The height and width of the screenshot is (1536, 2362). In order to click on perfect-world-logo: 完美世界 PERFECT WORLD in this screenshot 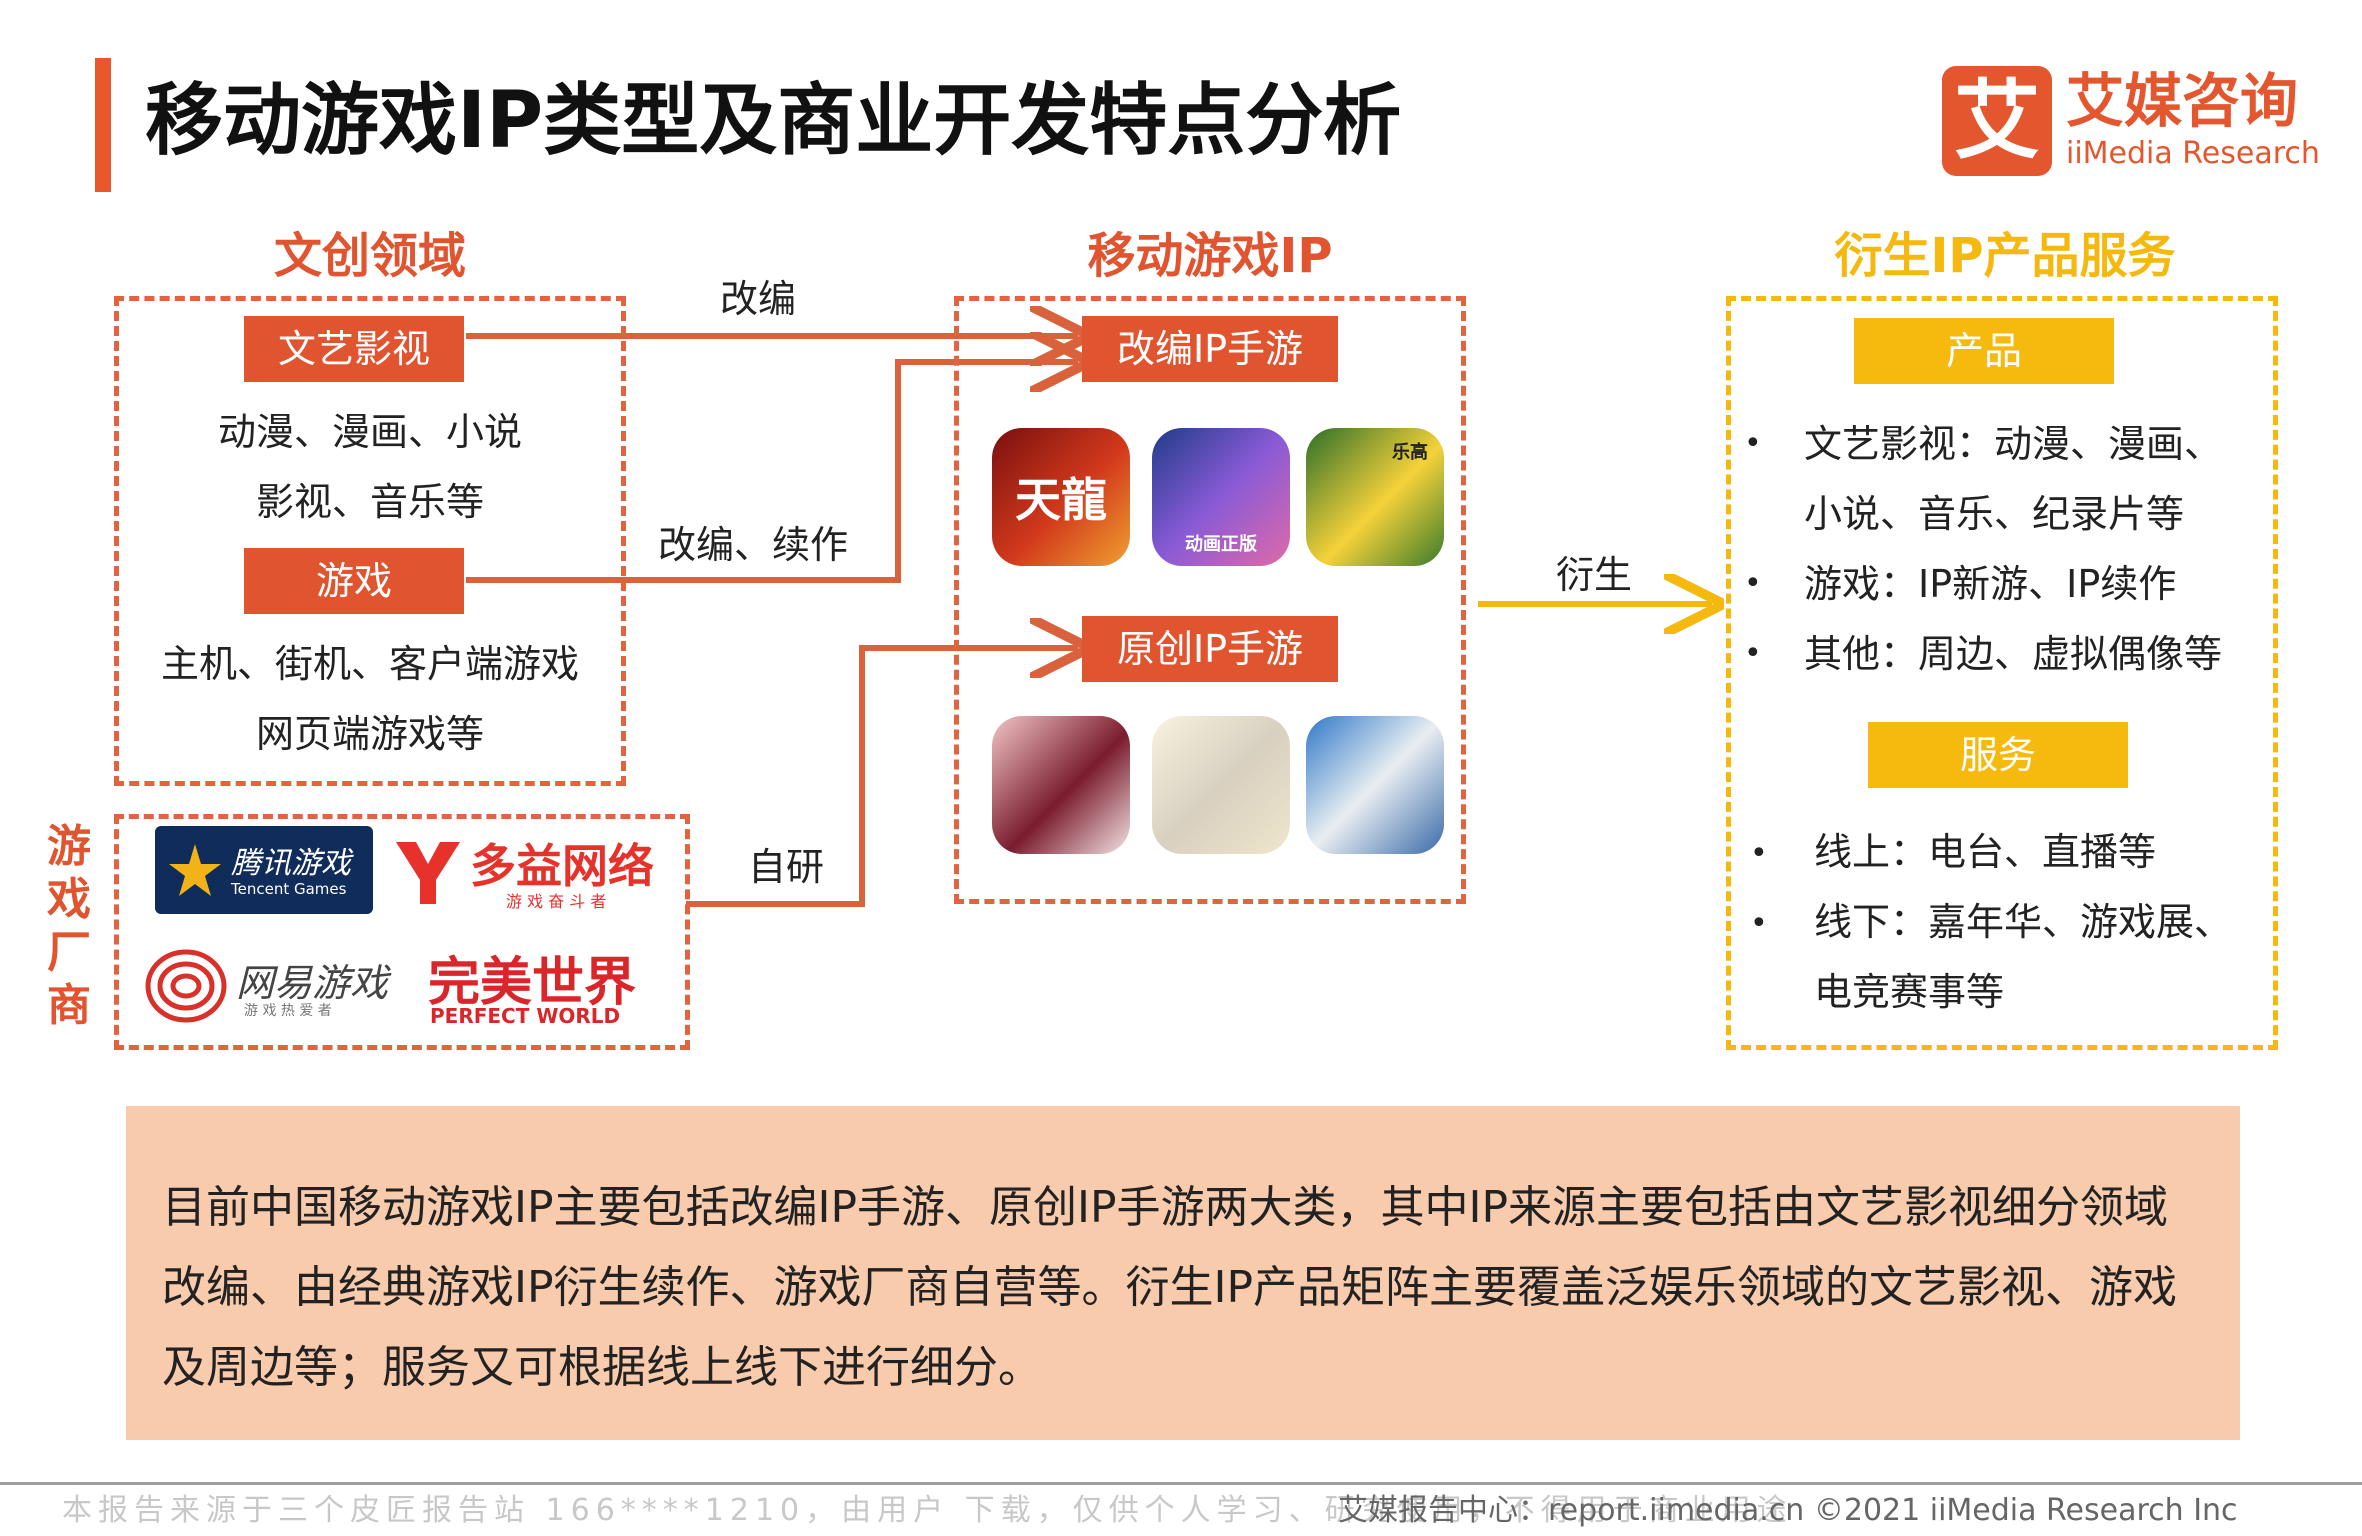, I will do `click(550, 986)`.